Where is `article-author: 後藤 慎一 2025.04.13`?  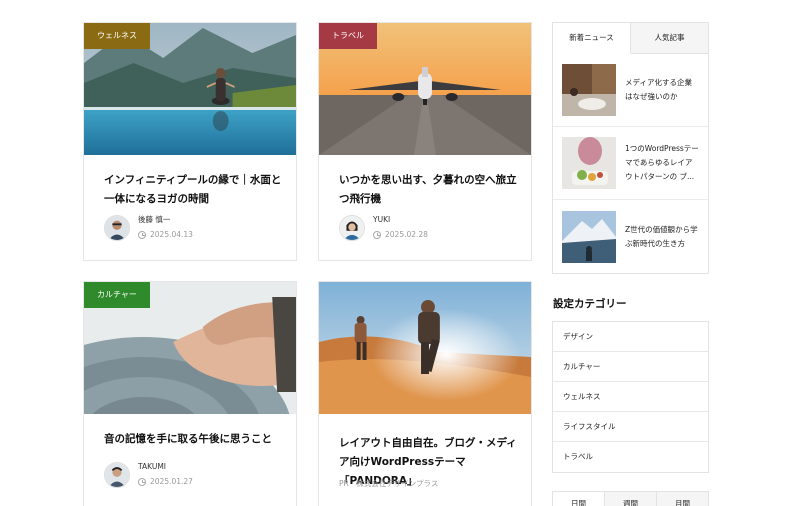
article-author: 後藤 慎一 2025.04.13 is located at coordinates (148, 227).